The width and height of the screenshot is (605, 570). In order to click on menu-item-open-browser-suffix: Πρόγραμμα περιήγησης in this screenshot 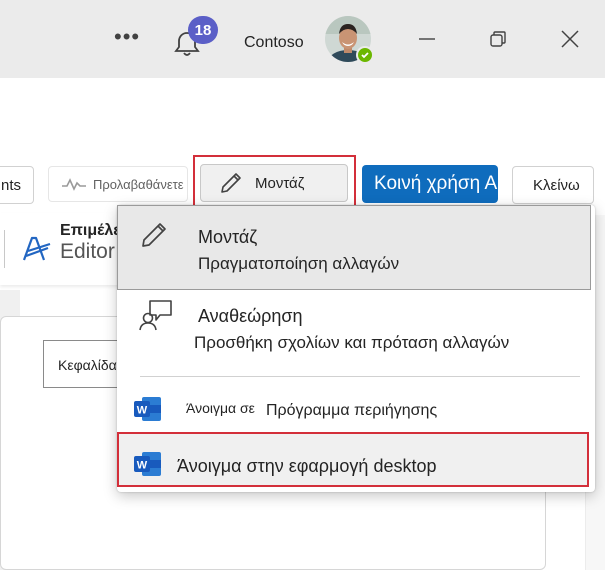, I will do `click(352, 410)`.